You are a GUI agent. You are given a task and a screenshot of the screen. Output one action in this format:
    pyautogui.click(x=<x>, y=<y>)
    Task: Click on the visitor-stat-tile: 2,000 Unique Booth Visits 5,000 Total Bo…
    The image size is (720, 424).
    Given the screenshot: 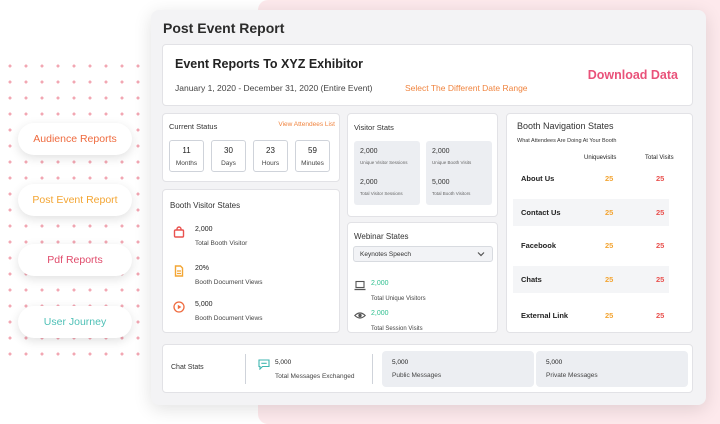 What is the action you would take?
    pyautogui.click(x=459, y=173)
    